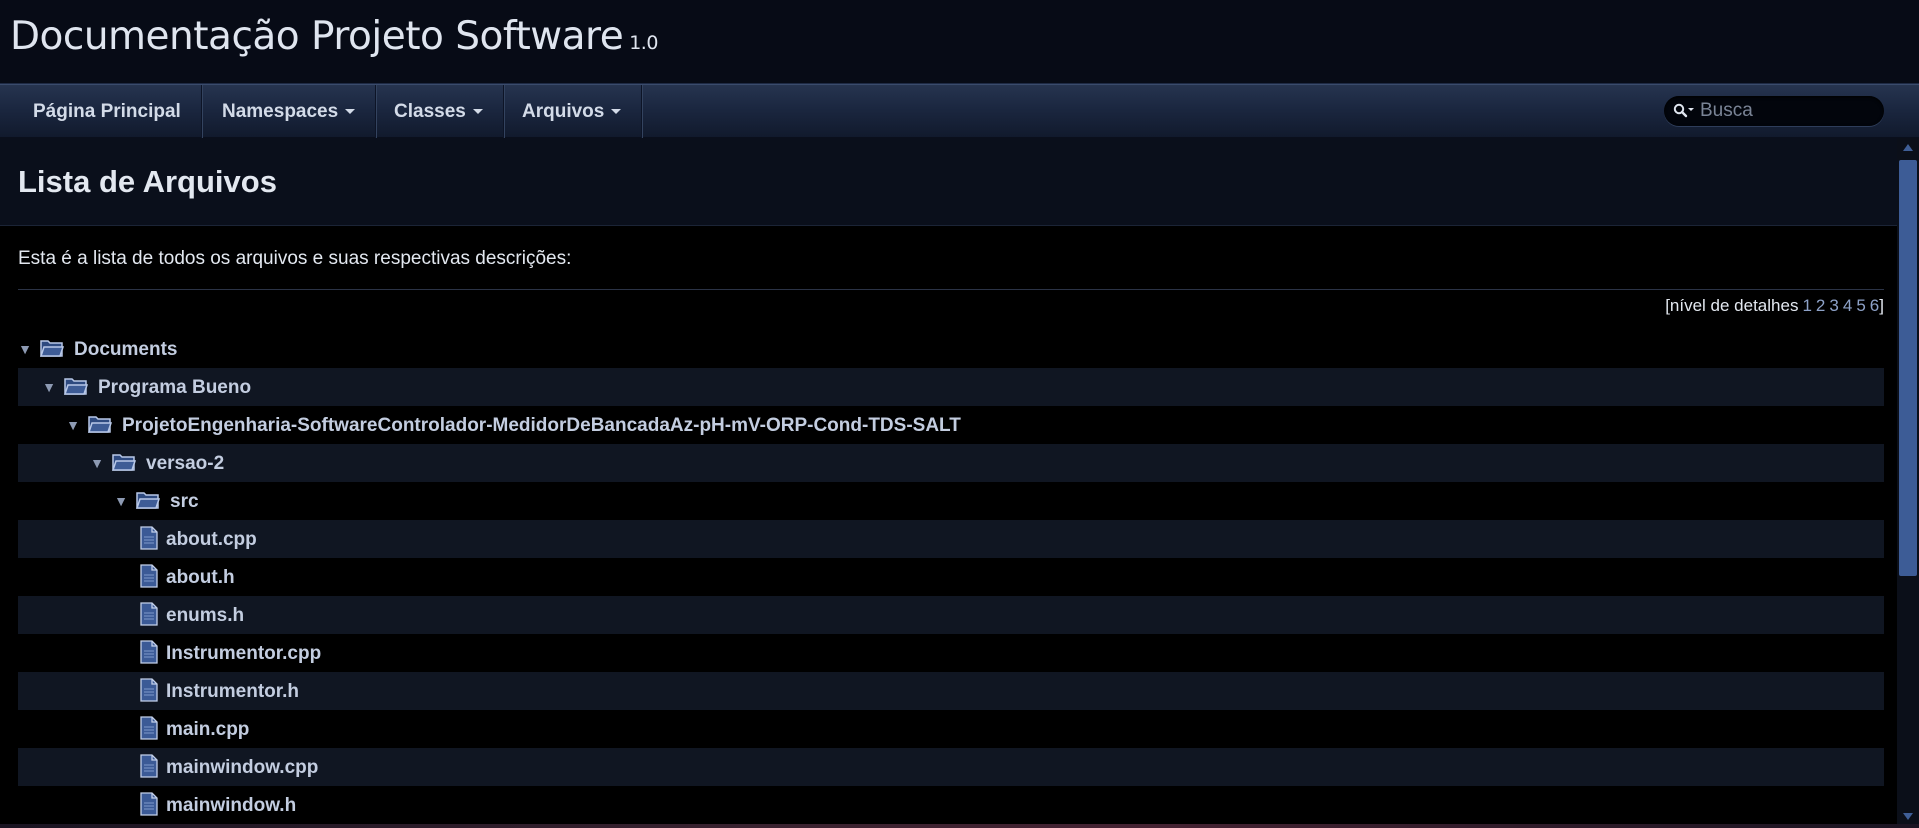 The image size is (1919, 828). Describe the element at coordinates (200, 578) in the screenshot. I see `file-link: about.h` at that location.